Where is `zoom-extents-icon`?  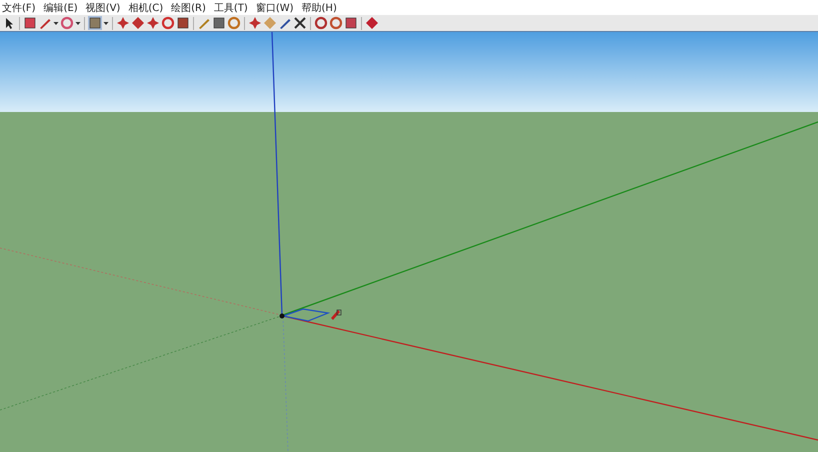
zoom-extents-icon is located at coordinates (300, 23).